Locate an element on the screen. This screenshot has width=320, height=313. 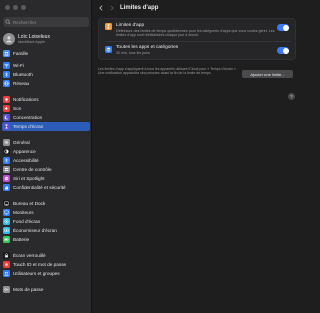
sidebar-item-label: Écran verrouillé is located at coordinates (29, 255).